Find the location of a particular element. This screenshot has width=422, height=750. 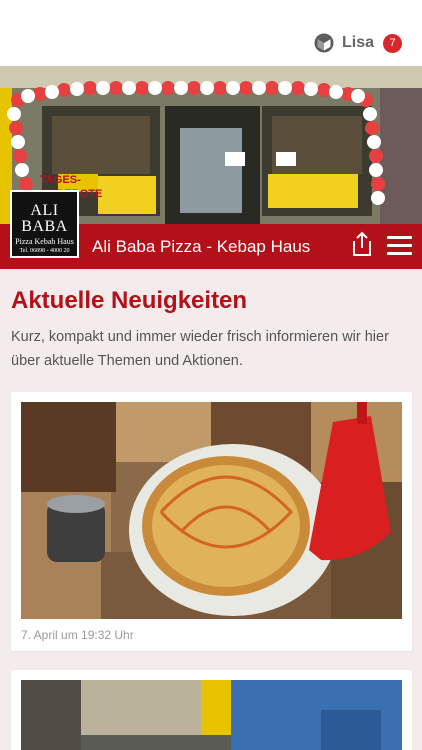

user-account: Lisa 7 is located at coordinates (358, 43).